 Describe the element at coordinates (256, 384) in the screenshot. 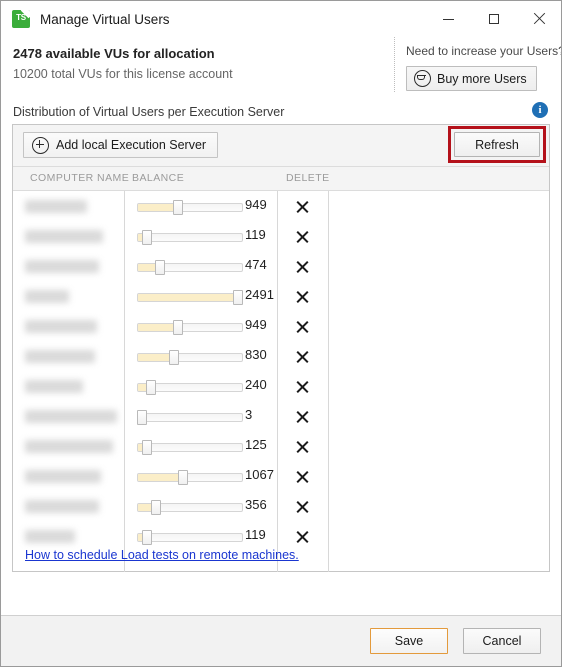

I see `balance-value: 240` at that location.